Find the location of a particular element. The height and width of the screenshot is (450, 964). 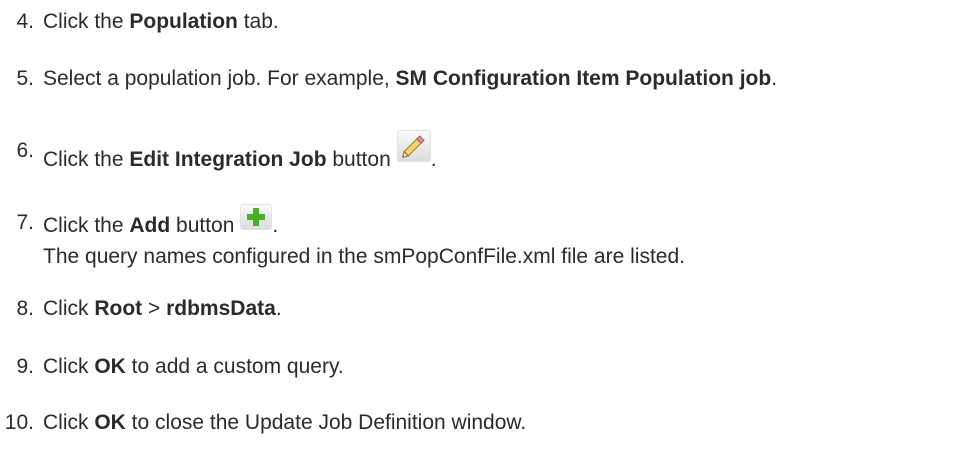

step-number: 7. is located at coordinates (25, 222).